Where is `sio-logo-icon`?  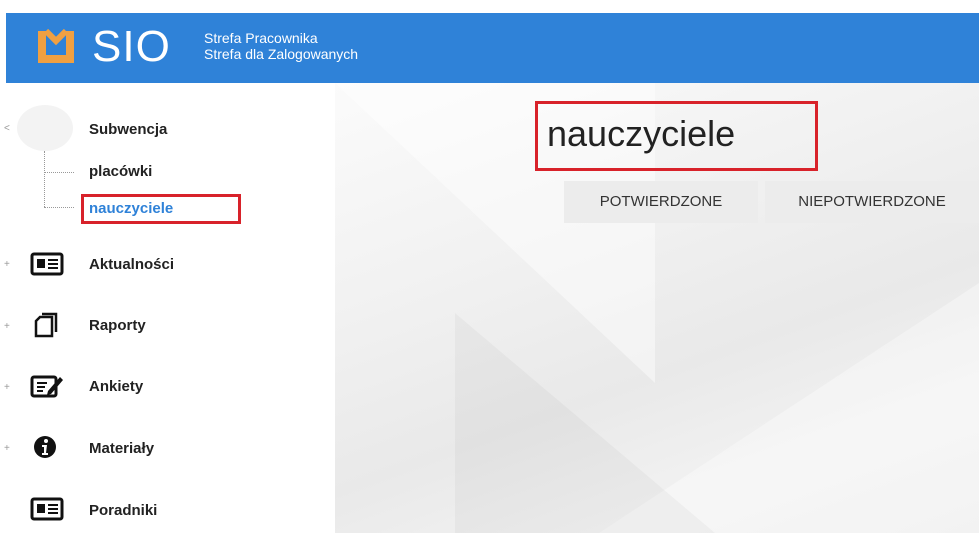
sio-logo-icon is located at coordinates (56, 47).